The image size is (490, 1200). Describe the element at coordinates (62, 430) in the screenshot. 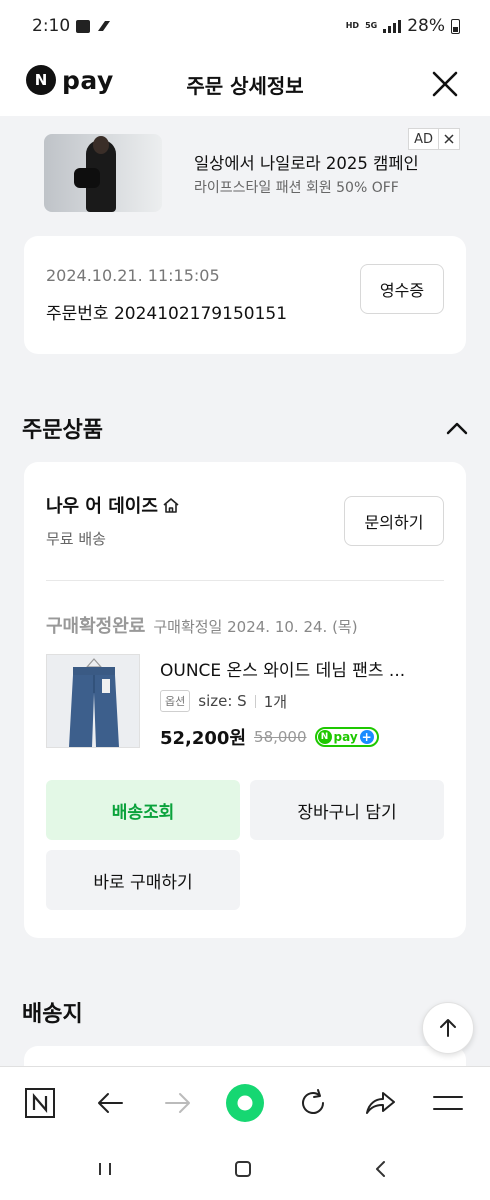

I see `products-section-title: 주문상품` at that location.